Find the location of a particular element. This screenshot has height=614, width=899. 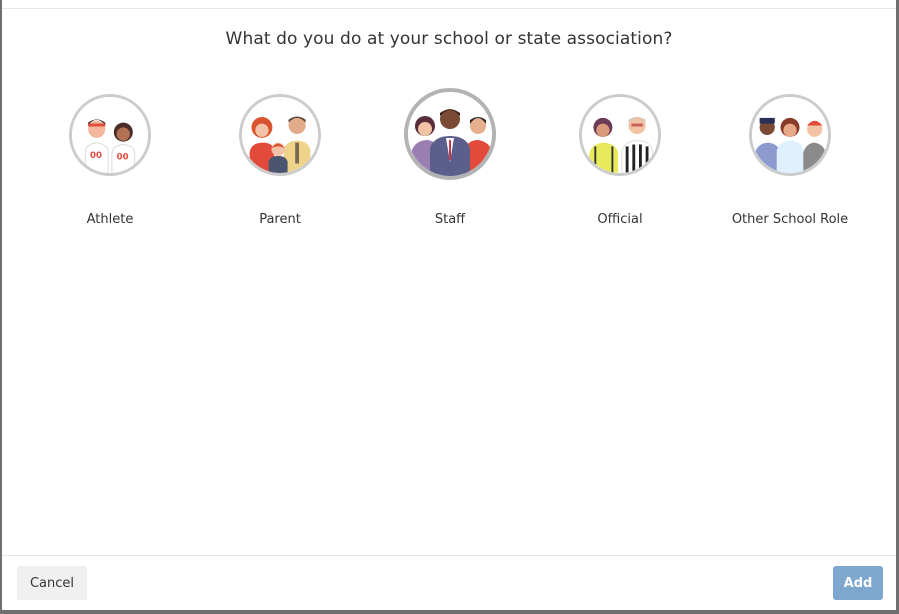

add-button: Add is located at coordinates (858, 583).